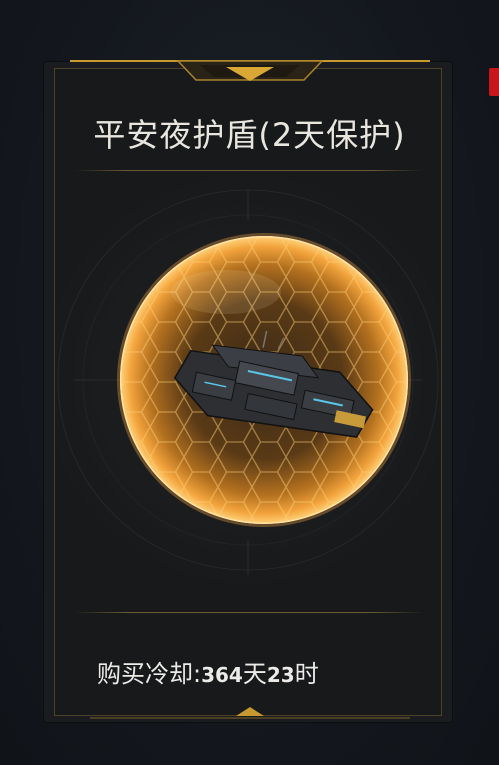 Image resolution: width=499 pixels, height=765 pixels. What do you see at coordinates (250, 713) in the screenshot?
I see `bottom-ornament` at bounding box center [250, 713].